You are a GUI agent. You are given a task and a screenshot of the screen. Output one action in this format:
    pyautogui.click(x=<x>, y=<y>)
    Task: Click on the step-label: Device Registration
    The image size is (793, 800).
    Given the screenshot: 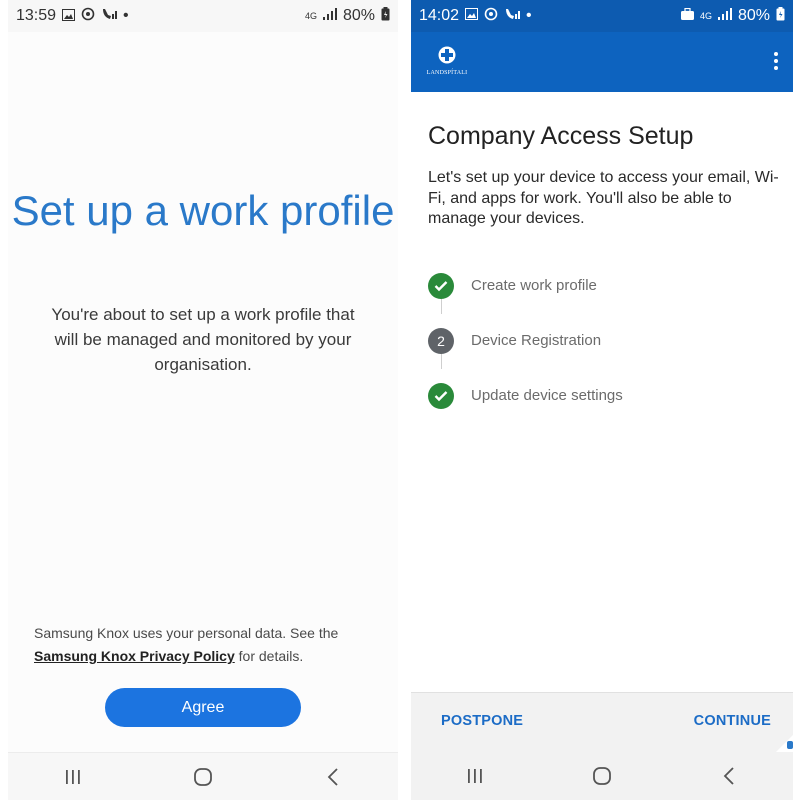 What is the action you would take?
    pyautogui.click(x=536, y=340)
    